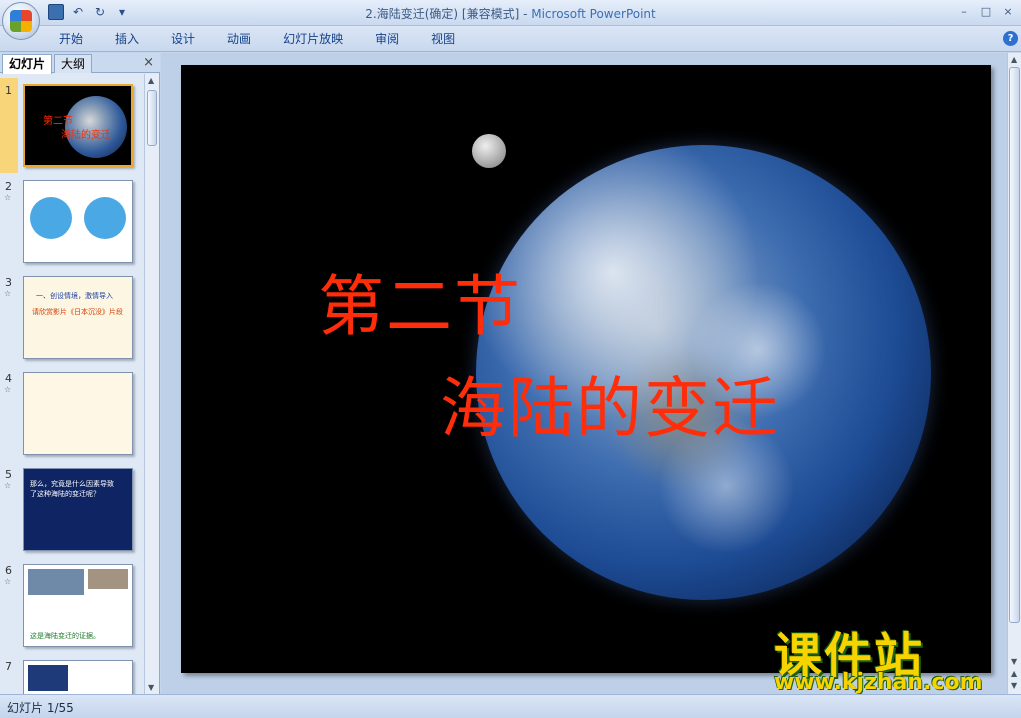 The image size is (1021, 718). I want to click on site-watermark: 课件站 www.kjzhan.com, so click(888, 655).